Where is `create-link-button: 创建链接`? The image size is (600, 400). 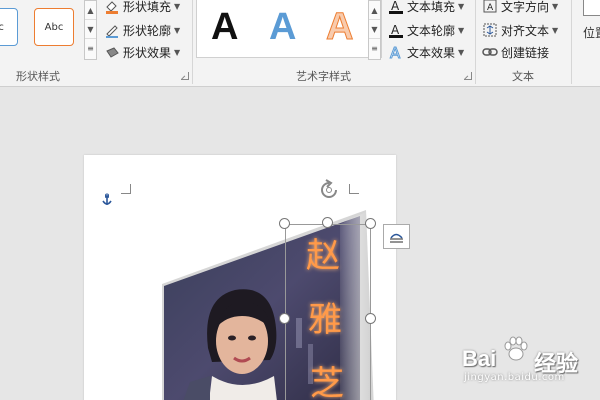 create-link-button: 创建链接 is located at coordinates (515, 52).